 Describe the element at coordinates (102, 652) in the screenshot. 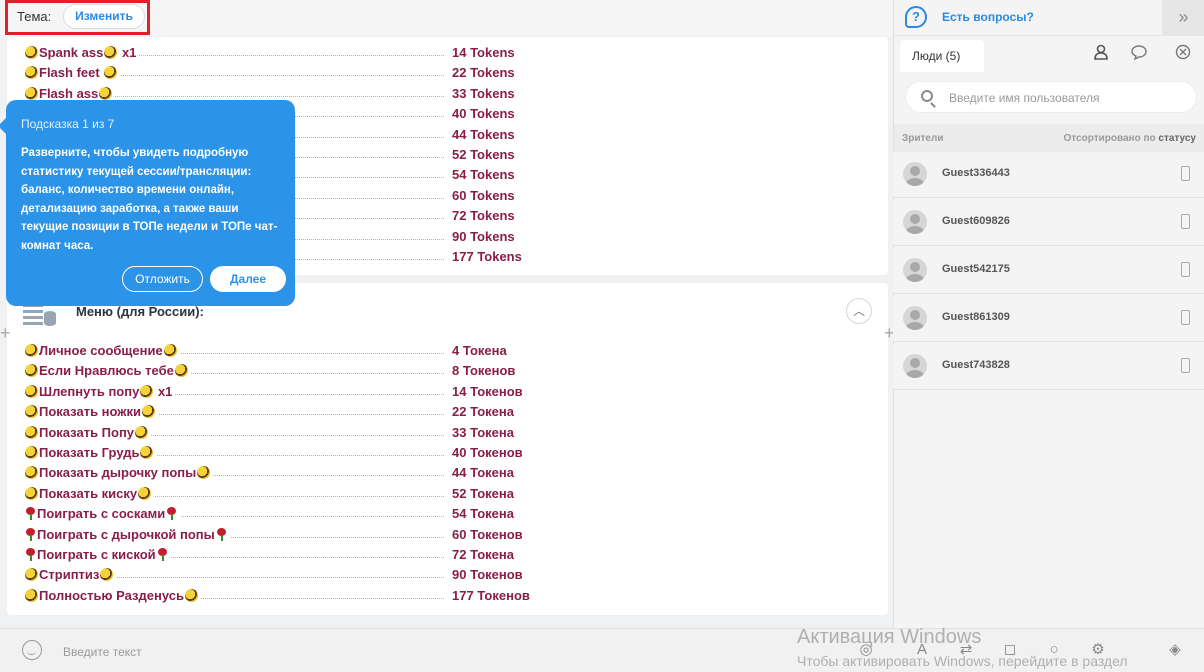

I see `message-input: Введите текст` at that location.